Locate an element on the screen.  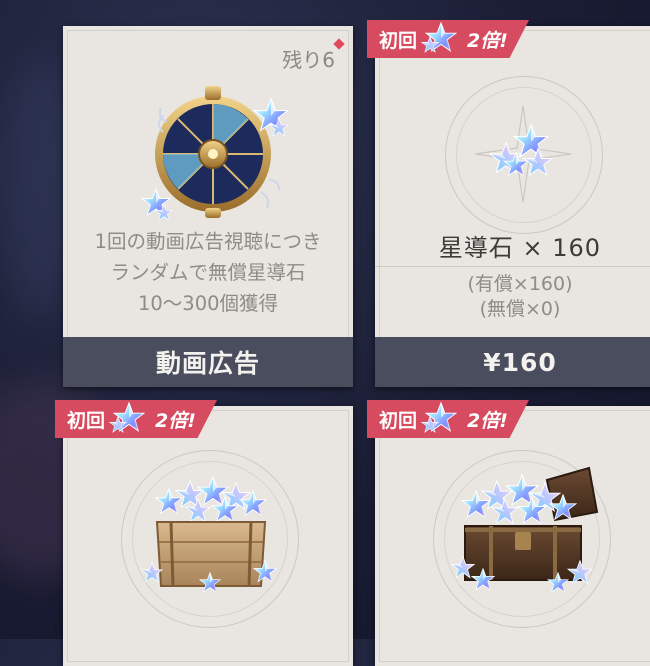
remaining-count: 残り6 is located at coordinates (308, 60).